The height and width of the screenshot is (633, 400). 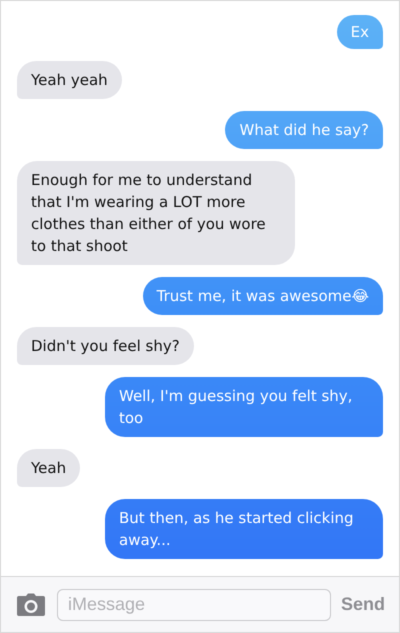 What do you see at coordinates (194, 604) in the screenshot?
I see `message-input-field: iMessage` at bounding box center [194, 604].